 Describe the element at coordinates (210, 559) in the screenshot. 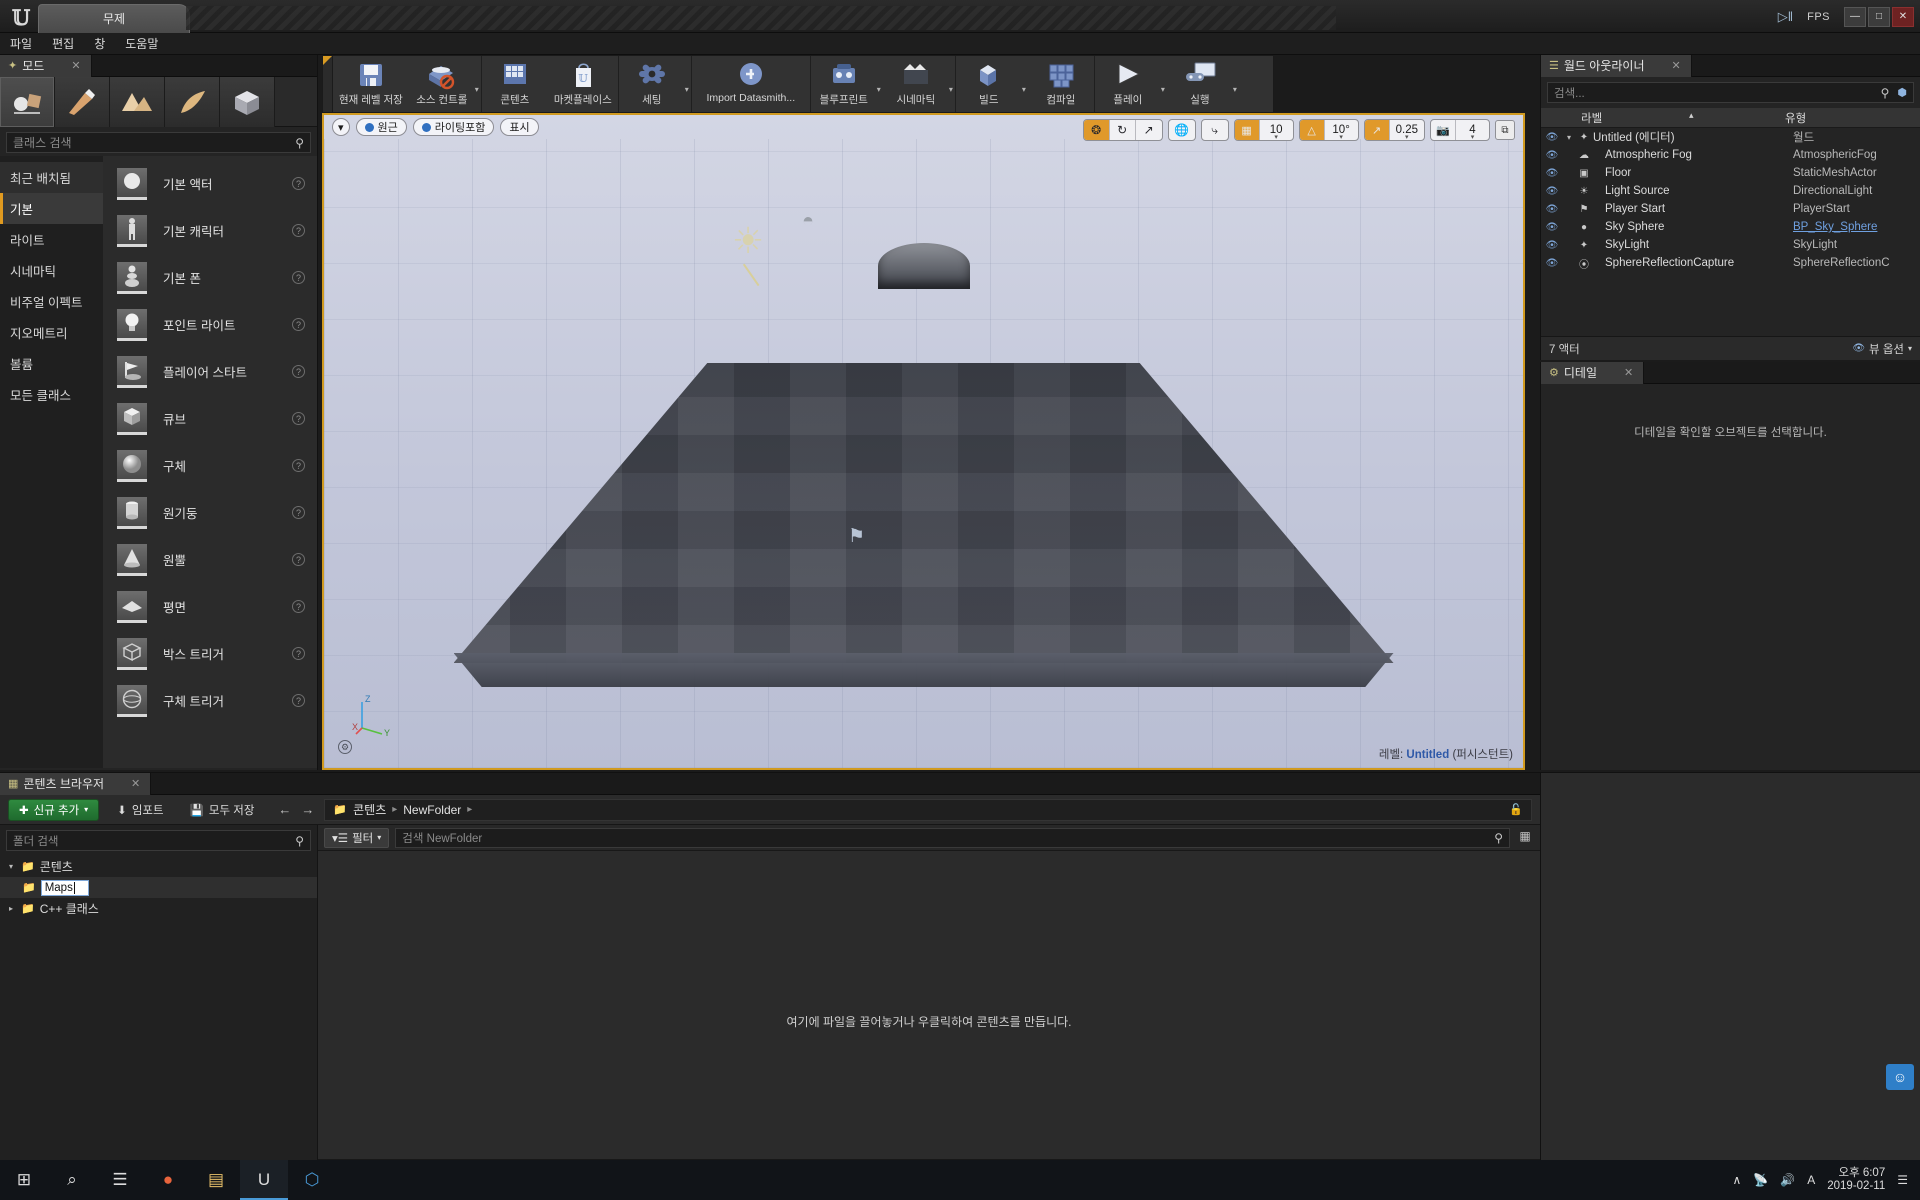

I see `list-item: 원뿔 ?` at that location.